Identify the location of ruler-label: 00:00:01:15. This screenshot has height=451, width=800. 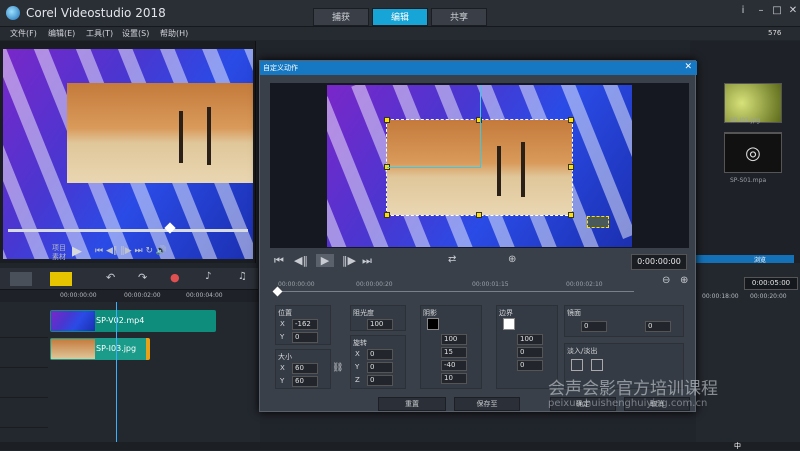
(490, 284).